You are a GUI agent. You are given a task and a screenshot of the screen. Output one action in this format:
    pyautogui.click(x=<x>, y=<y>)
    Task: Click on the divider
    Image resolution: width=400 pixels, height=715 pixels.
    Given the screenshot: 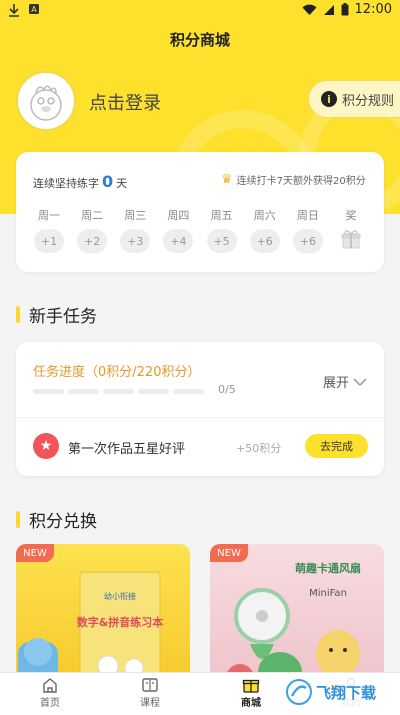 What is the action you would take?
    pyautogui.click(x=200, y=417)
    